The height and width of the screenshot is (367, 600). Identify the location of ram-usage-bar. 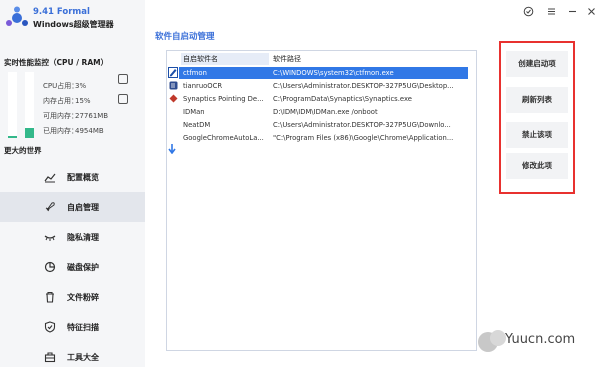
(29, 105).